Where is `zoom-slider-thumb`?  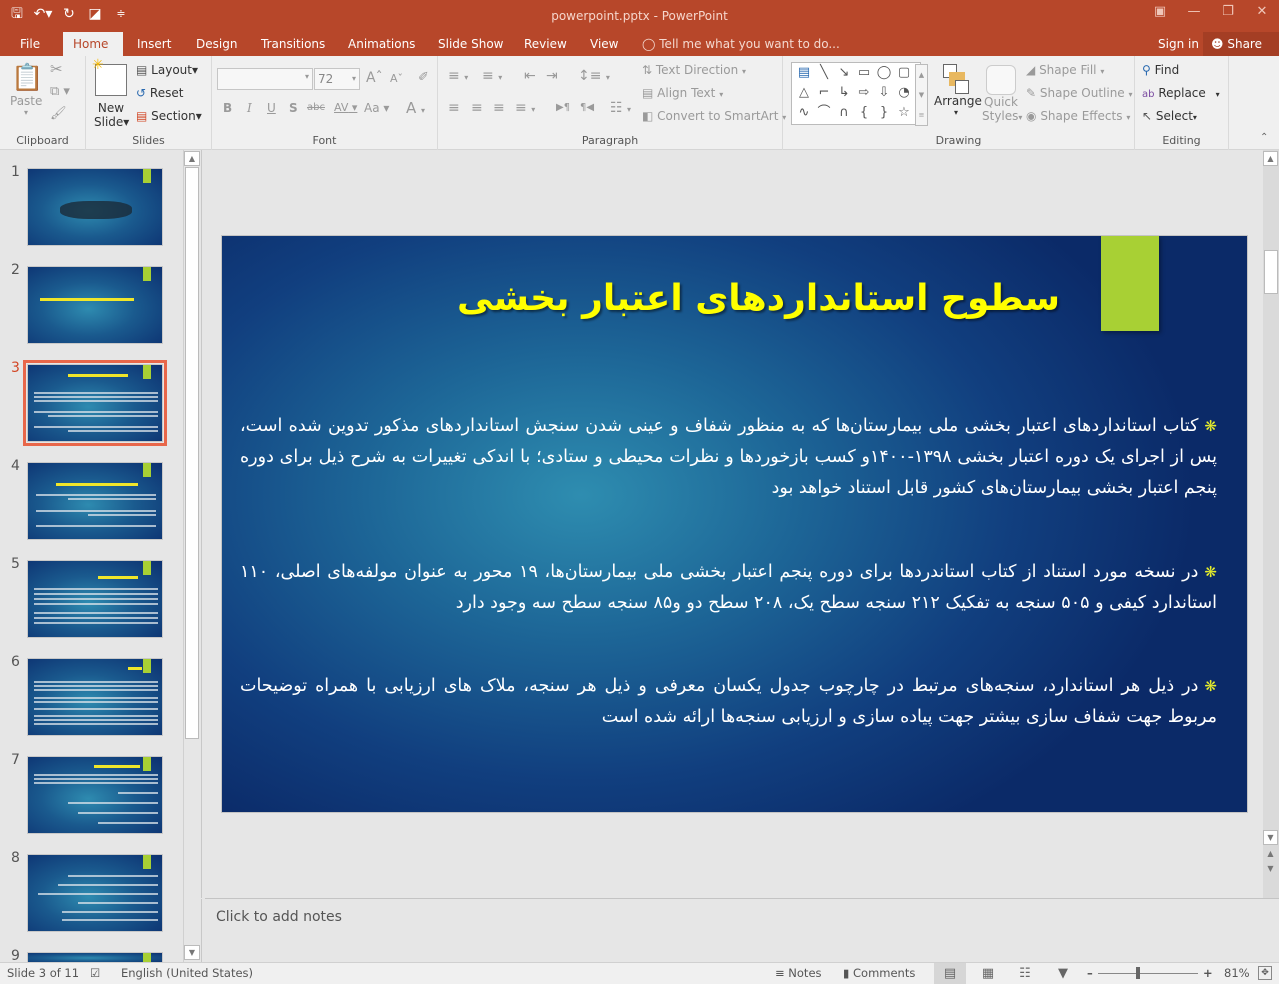 zoom-slider-thumb is located at coordinates (1138, 973).